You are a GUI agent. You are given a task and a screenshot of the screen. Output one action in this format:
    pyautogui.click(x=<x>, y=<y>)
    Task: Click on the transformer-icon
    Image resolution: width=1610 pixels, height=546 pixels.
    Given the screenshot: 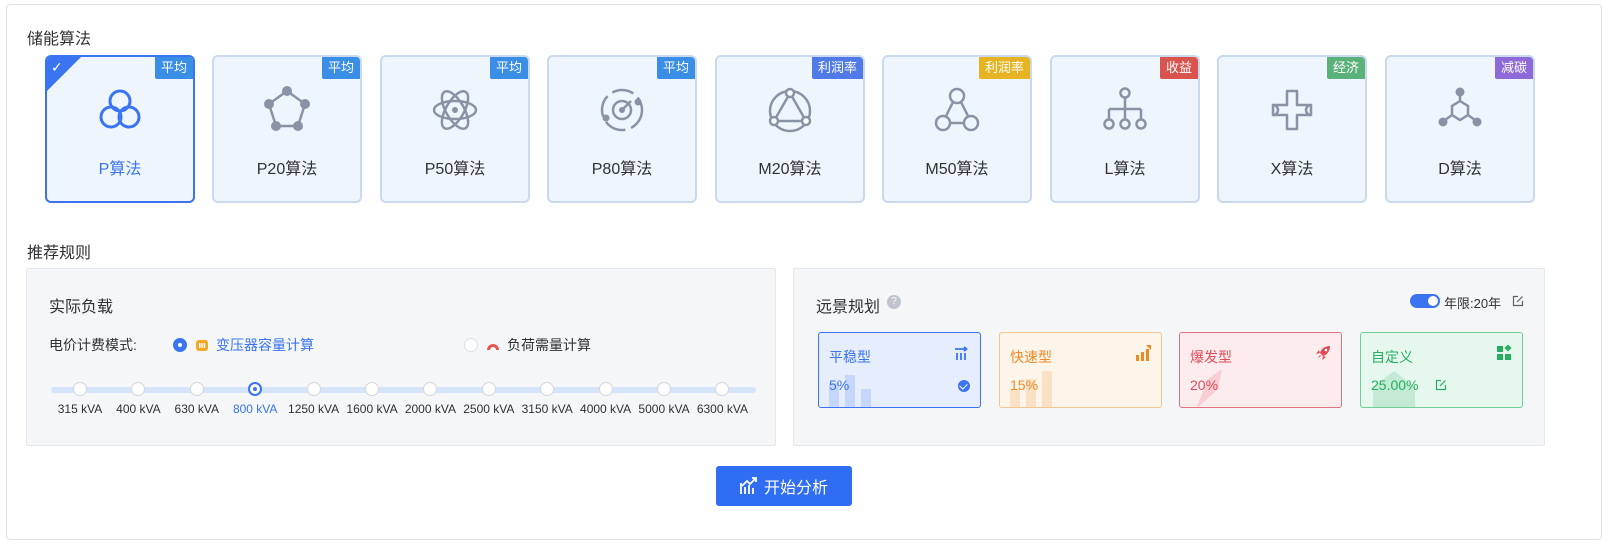 What is the action you would take?
    pyautogui.click(x=202, y=345)
    